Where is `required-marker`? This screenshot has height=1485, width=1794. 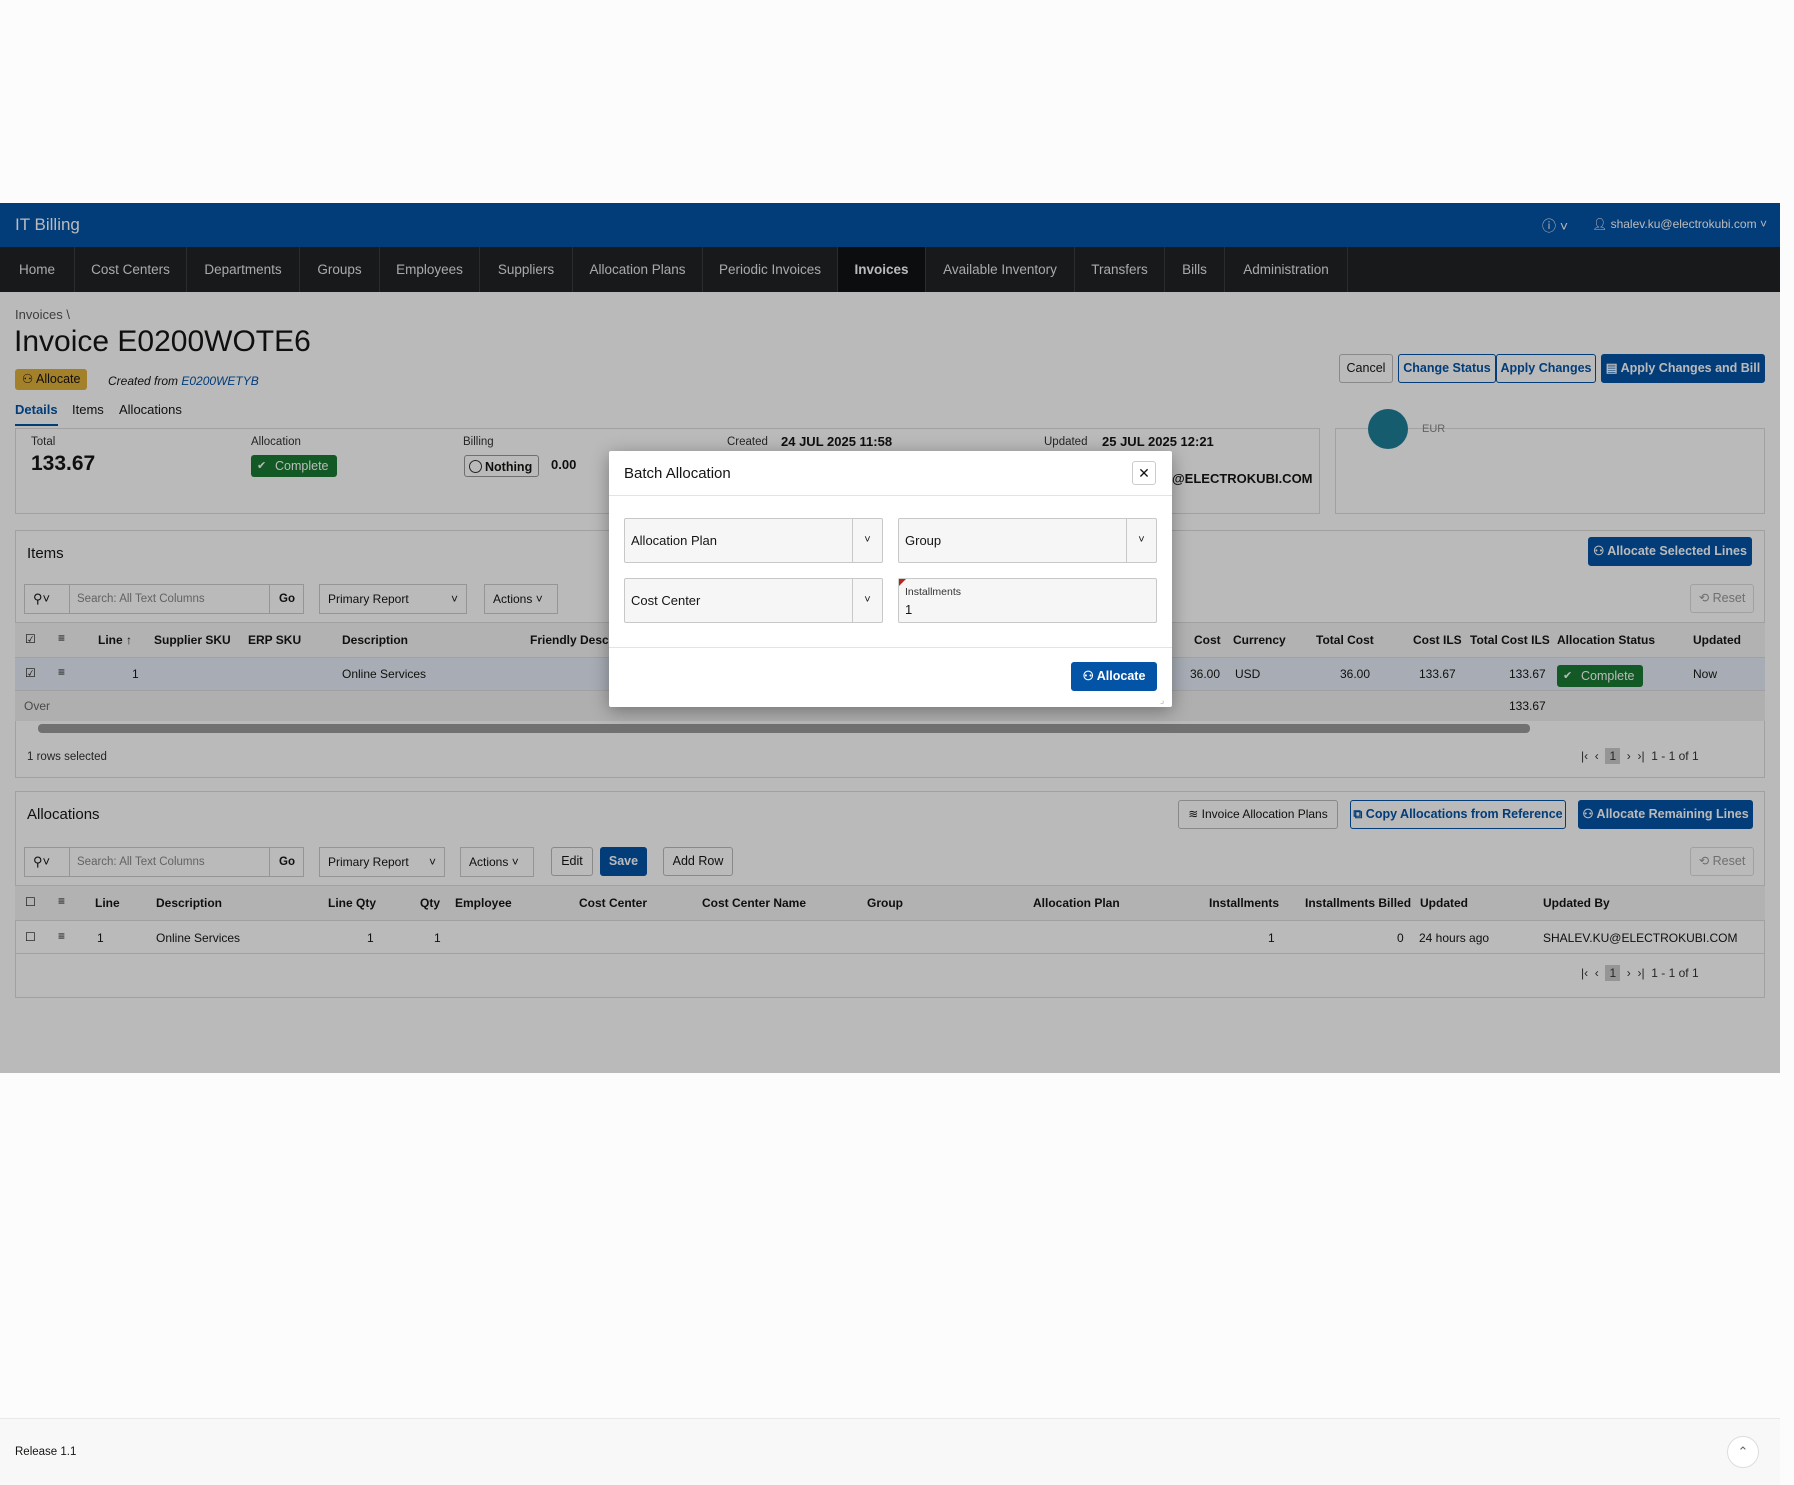 required-marker is located at coordinates (902, 582).